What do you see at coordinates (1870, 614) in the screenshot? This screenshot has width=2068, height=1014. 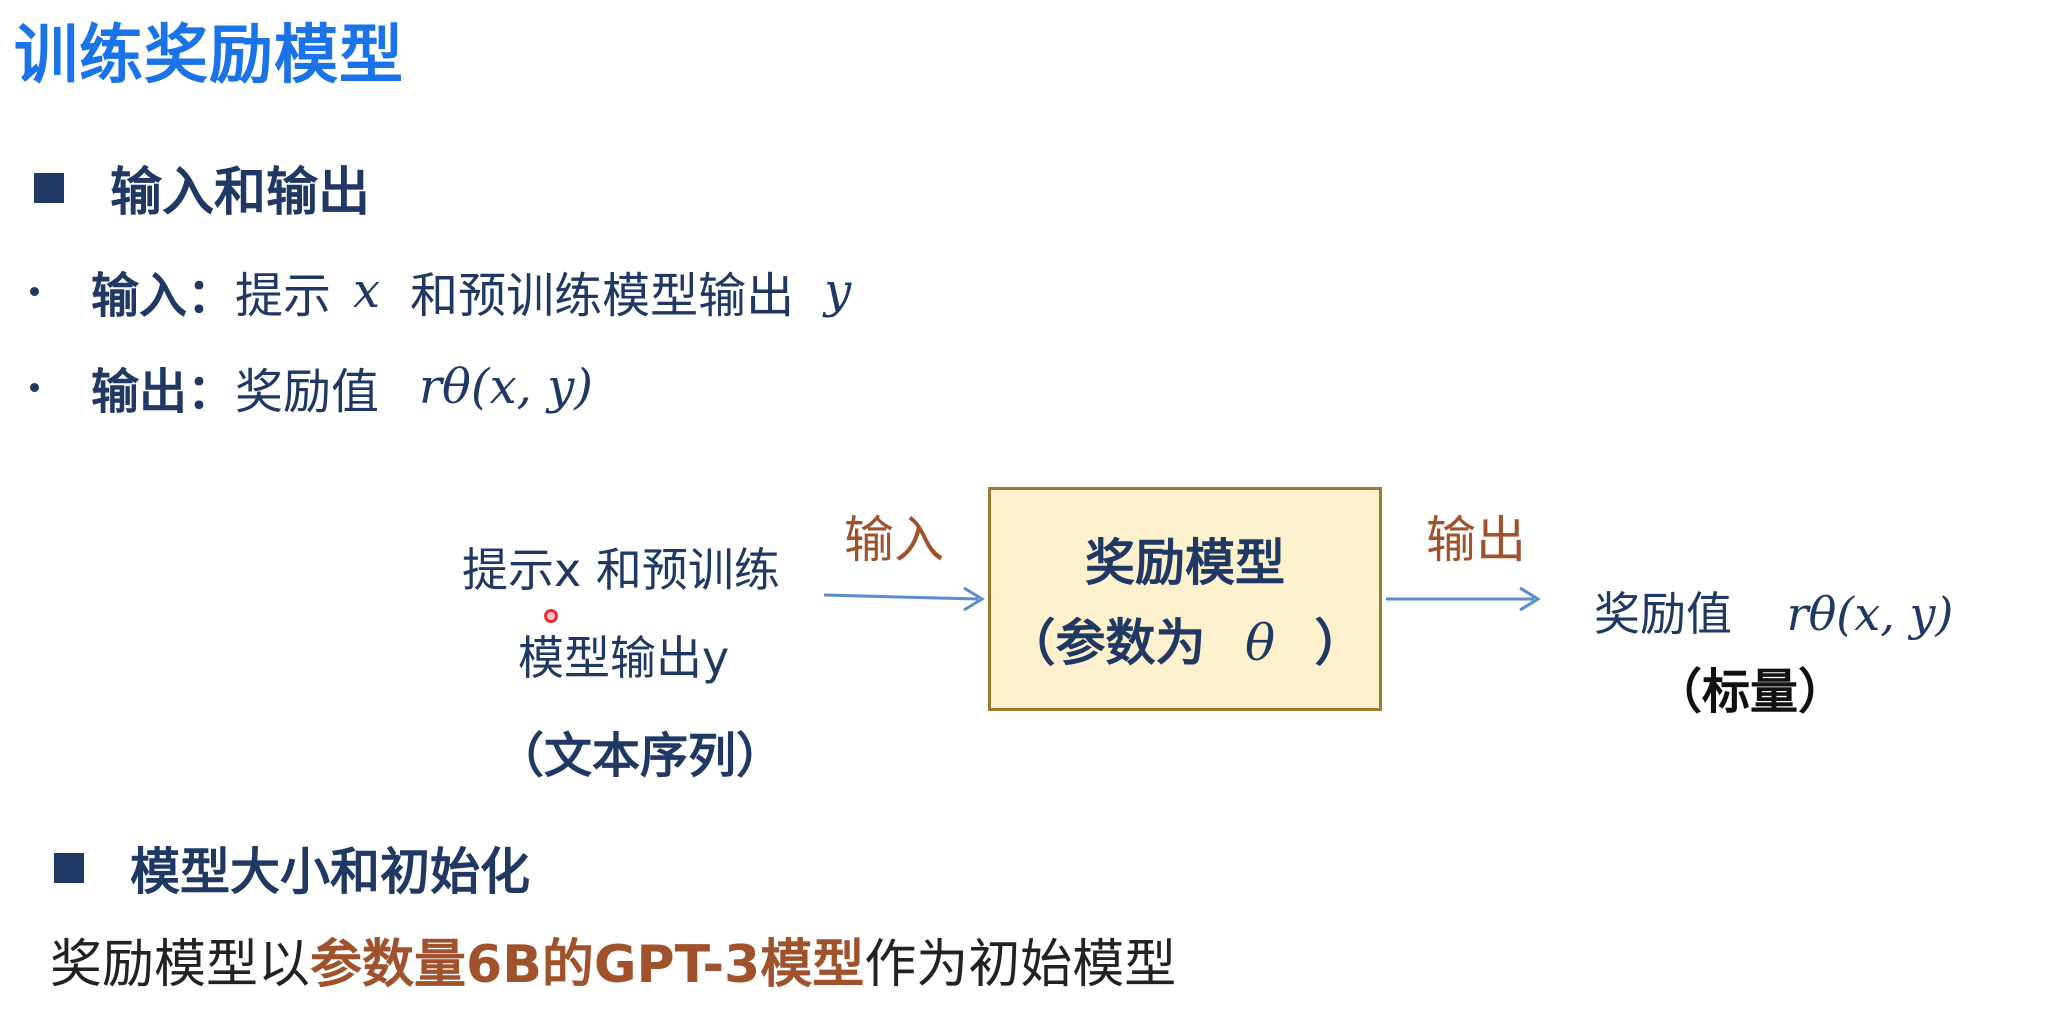 I see `math-reward-output: rθ(x, y)` at bounding box center [1870, 614].